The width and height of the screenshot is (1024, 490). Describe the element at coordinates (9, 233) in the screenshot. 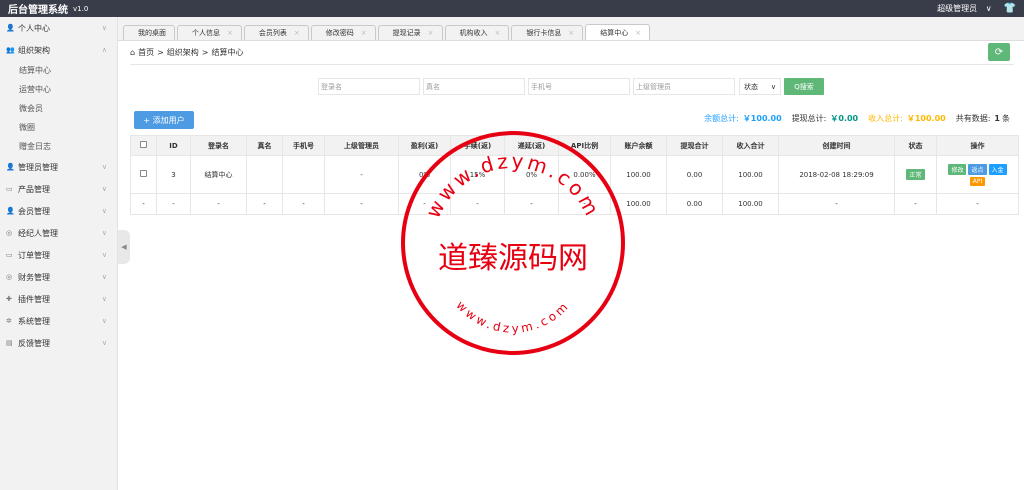

I see `broker-icon: ◎` at that location.